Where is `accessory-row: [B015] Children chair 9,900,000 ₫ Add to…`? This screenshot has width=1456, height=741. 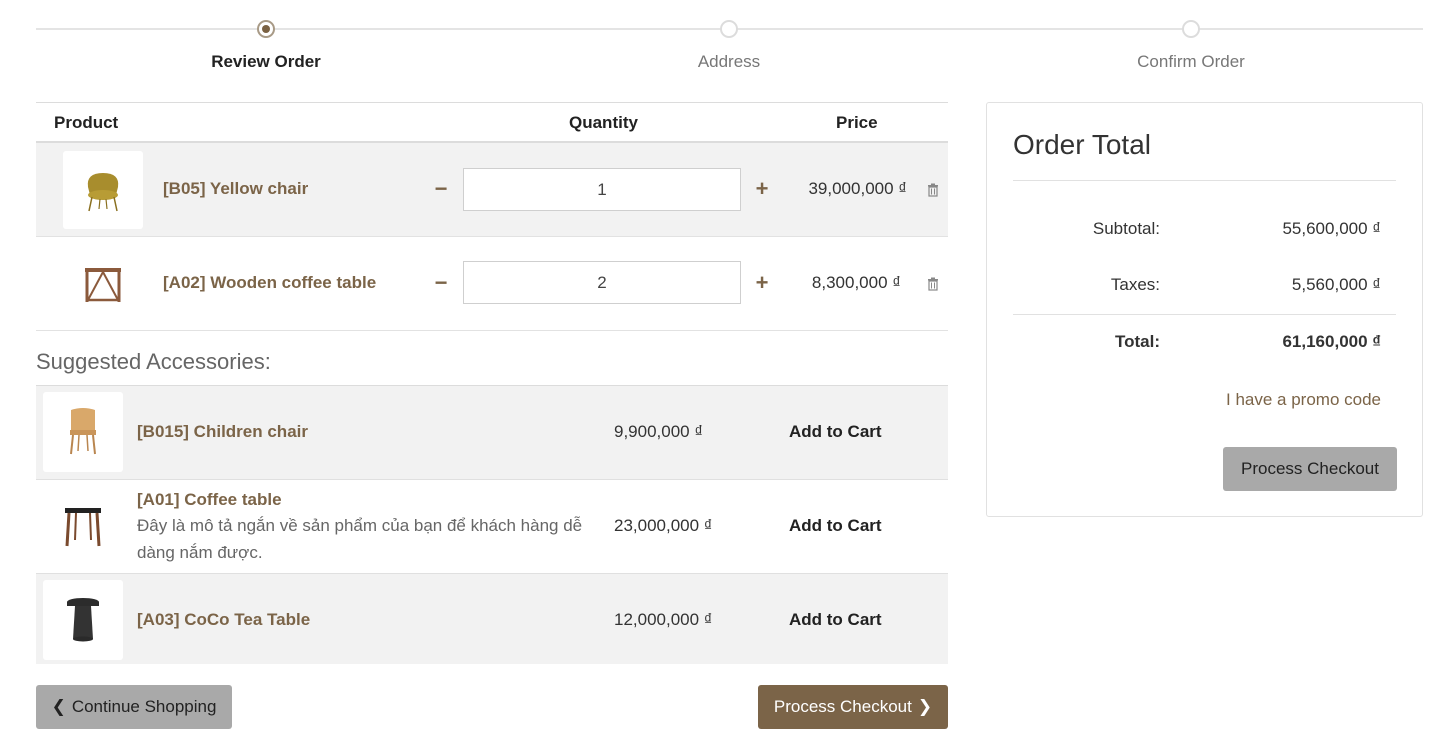 accessory-row: [B015] Children chair 9,900,000 ₫ Add to… is located at coordinates (492, 432).